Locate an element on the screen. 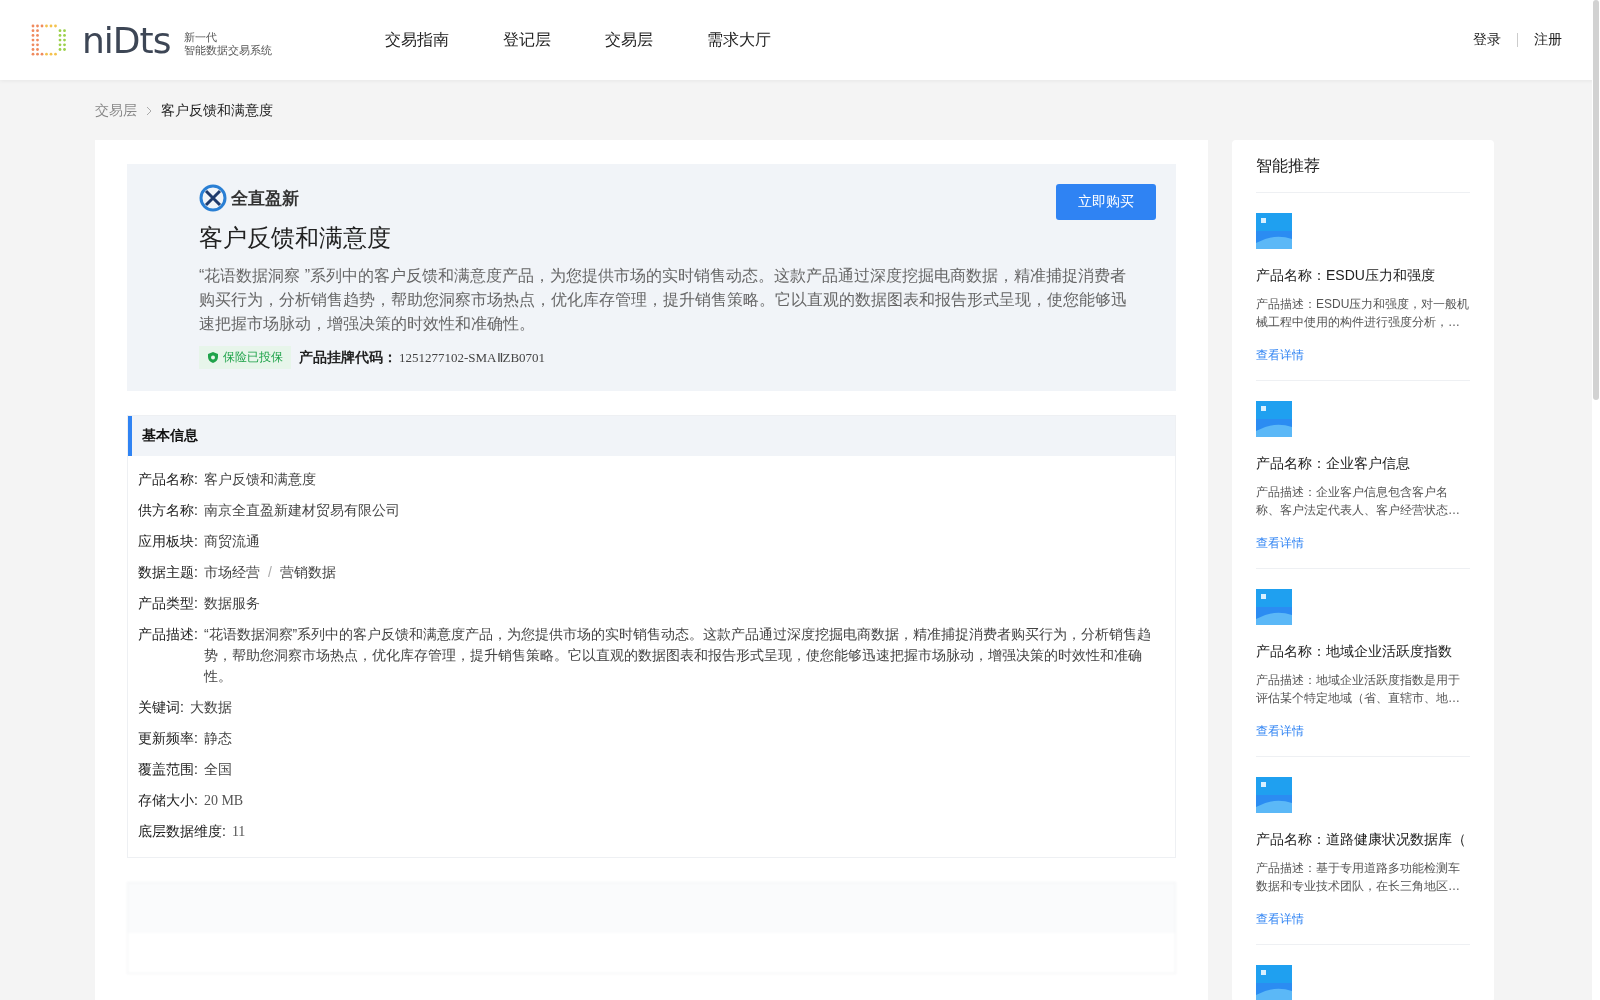 The height and width of the screenshot is (1000, 1600). product-description: “花语数据洞察 ”系列中的客户反馈和满意度产品，为您提供市场的实时销售动态。这款产品通过深度挖掘电商数据，精准捕捉消费者购买行为，分析销售趋势，帮助您洞察市场热点，优化库存管理，提升销售策略。它以直观的数据图表和报告形式呈现，使您能够迅速把握市场脉动，增强决策的时效性和准确性。 is located at coordinates (663, 300).